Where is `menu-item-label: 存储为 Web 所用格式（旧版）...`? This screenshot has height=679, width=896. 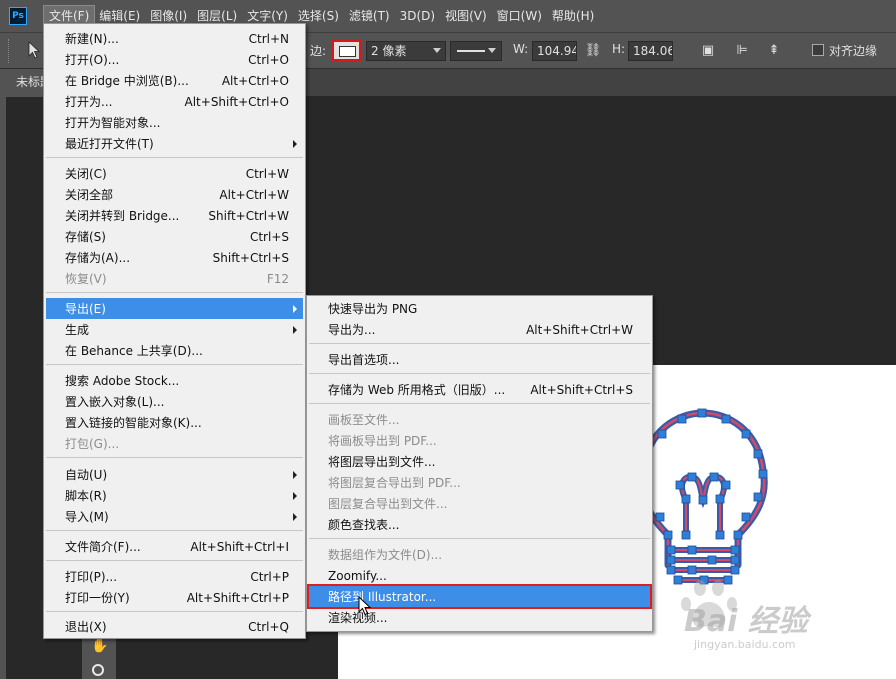
menu-item-label: 存储为 Web 所用格式（旧版）... is located at coordinates (417, 390).